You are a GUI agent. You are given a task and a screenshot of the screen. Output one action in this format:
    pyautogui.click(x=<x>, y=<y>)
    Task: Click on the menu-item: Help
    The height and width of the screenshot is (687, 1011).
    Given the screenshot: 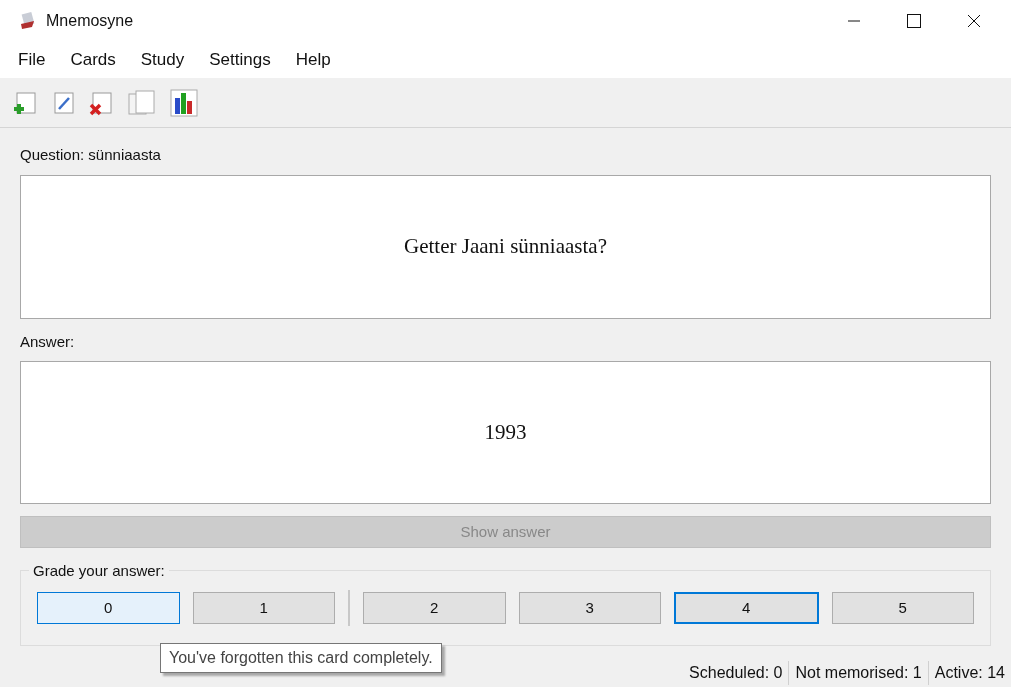 What is the action you would take?
    pyautogui.click(x=313, y=60)
    